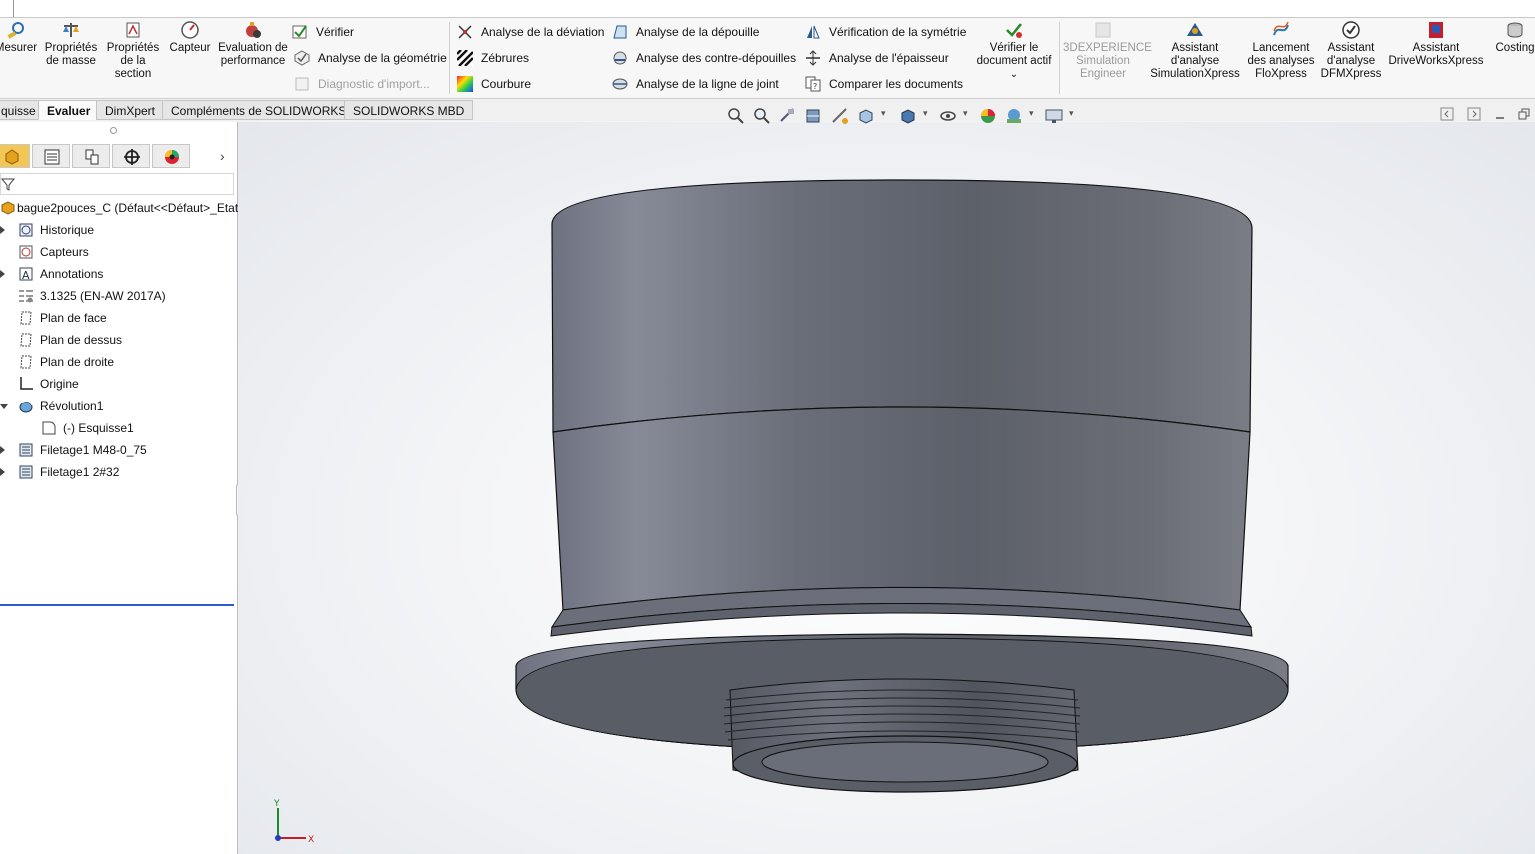 This screenshot has height=854, width=1535. Describe the element at coordinates (1351, 50) in the screenshot. I see `dfmxpress-button: Assistant d'analyse DFMXpress` at that location.